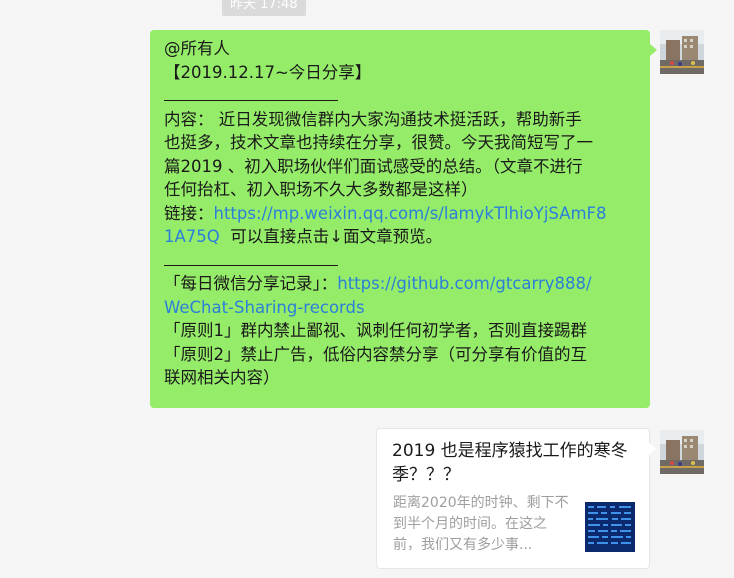  What do you see at coordinates (336, 236) in the screenshot?
I see `preview-hint: 可以直接点击↓面文章预览。` at bounding box center [336, 236].